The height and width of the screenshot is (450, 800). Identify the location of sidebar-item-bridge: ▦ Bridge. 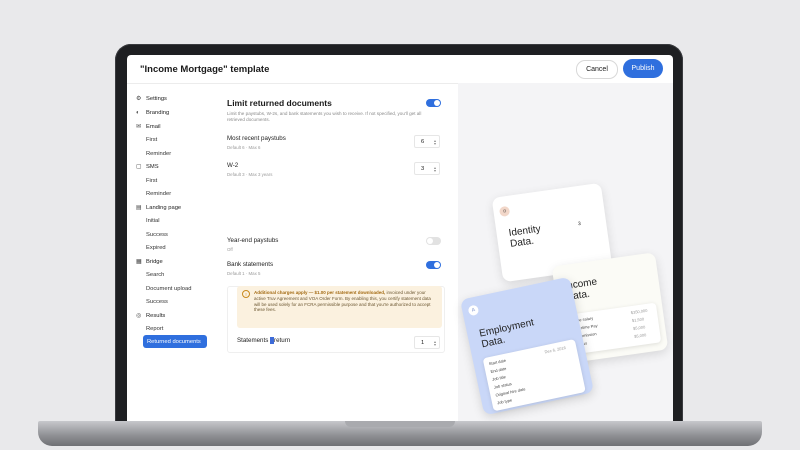
(149, 261).